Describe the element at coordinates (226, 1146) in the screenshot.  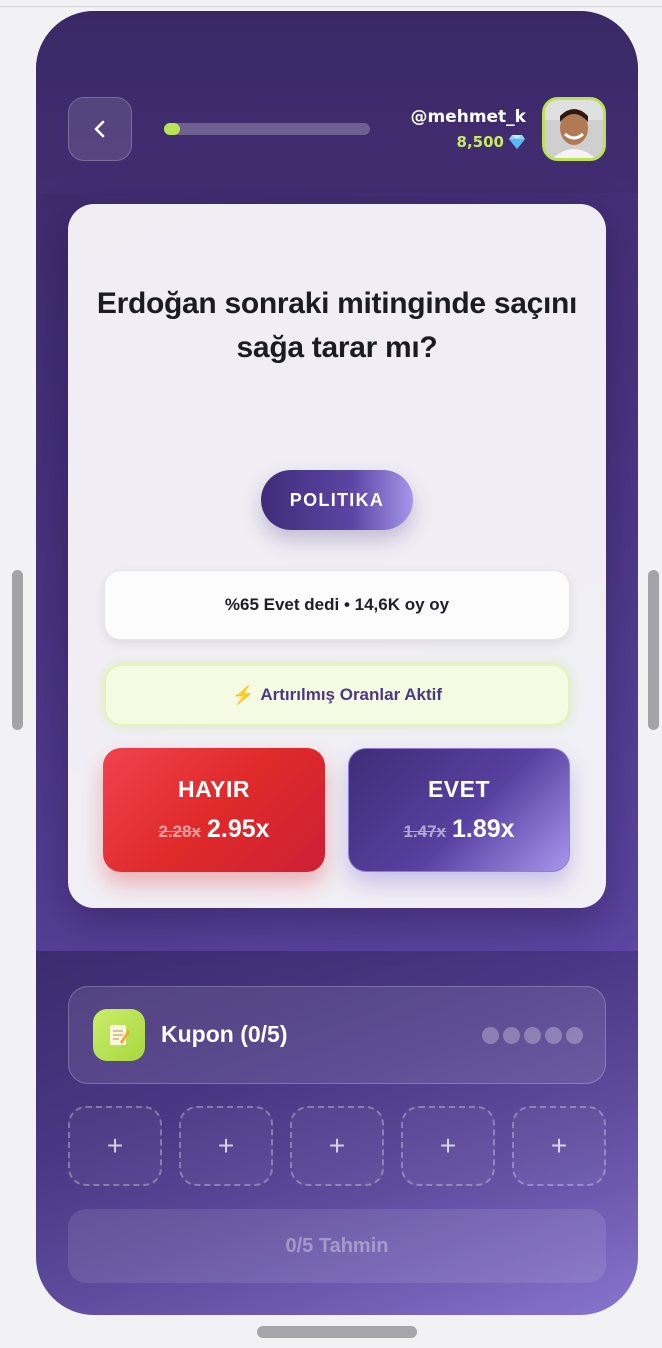
I see `coupon-slot-2: +` at that location.